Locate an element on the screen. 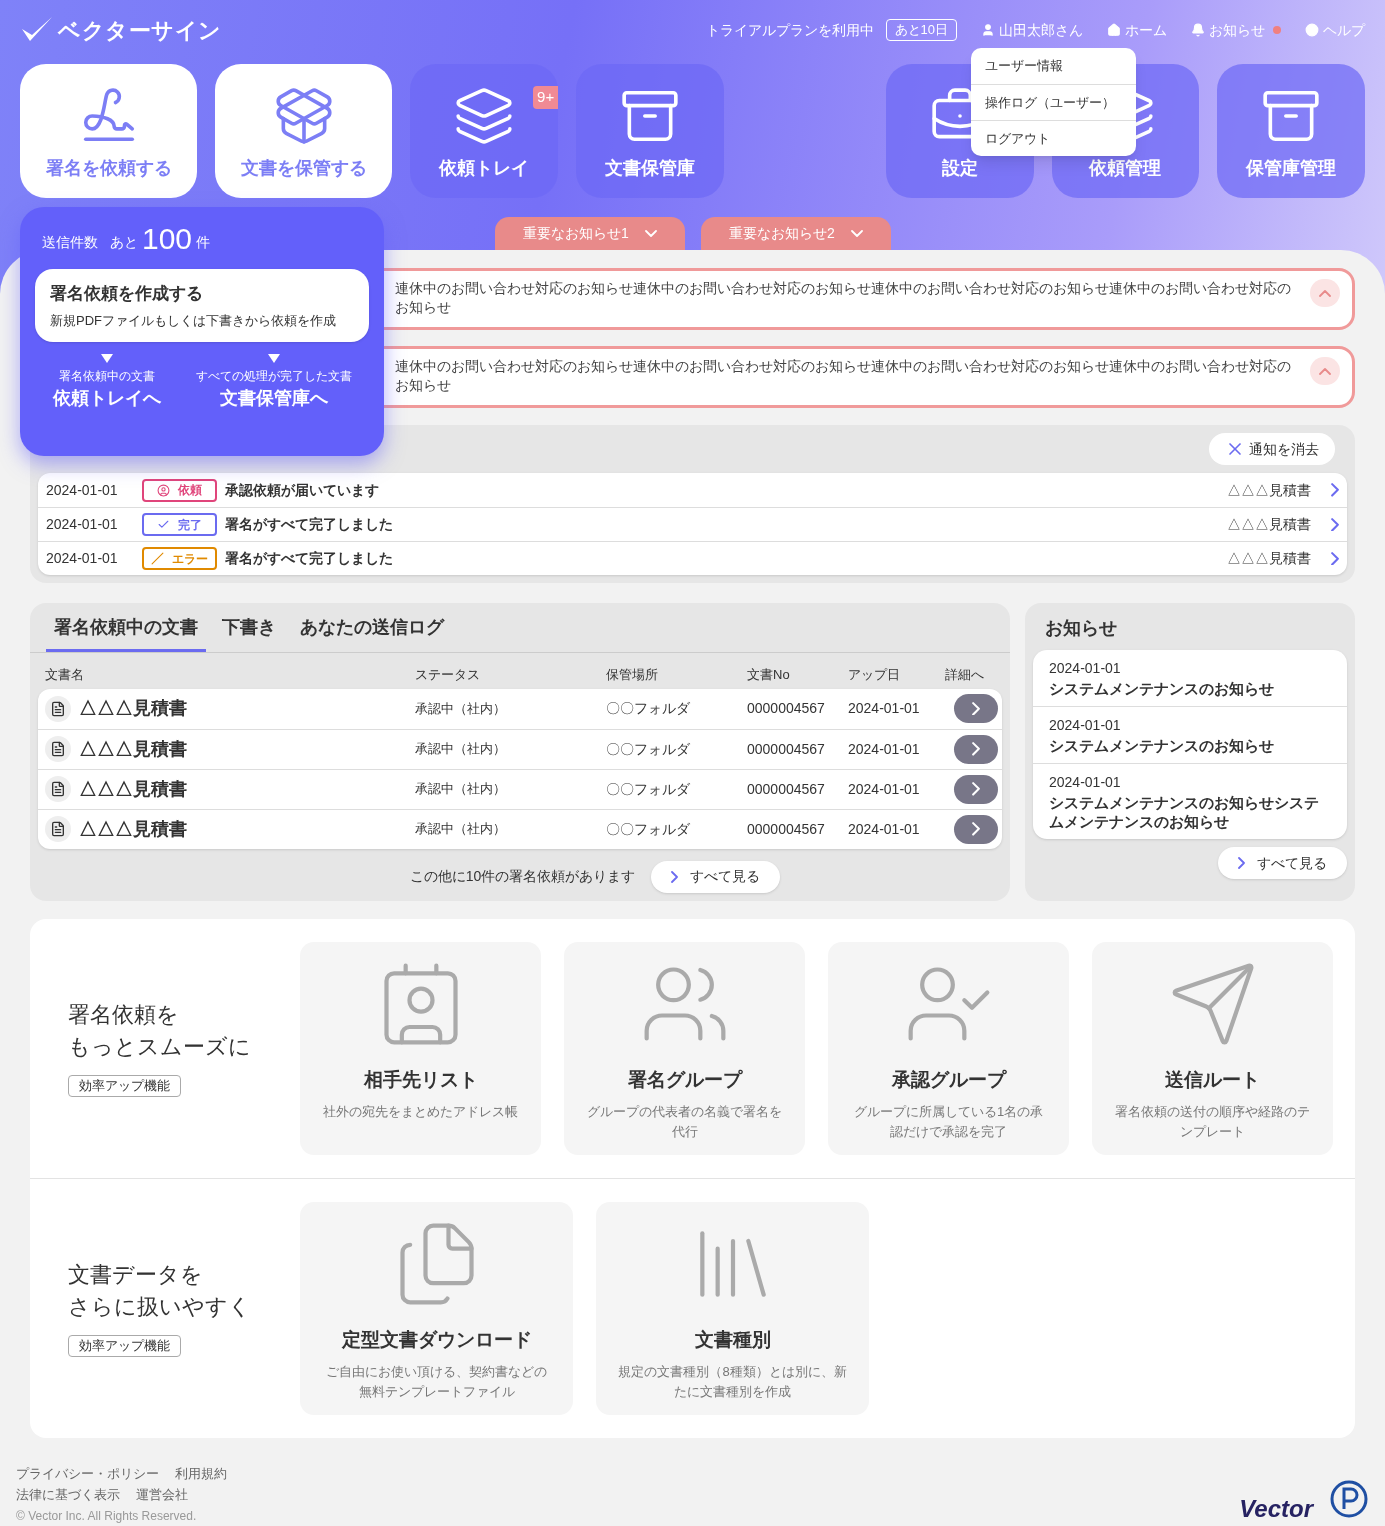  feature-title: 文書種別 is located at coordinates (732, 1339).